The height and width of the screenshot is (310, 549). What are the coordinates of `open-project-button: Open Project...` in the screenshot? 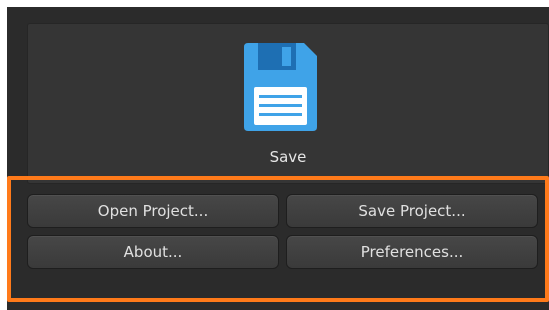 It's located at (153, 211).